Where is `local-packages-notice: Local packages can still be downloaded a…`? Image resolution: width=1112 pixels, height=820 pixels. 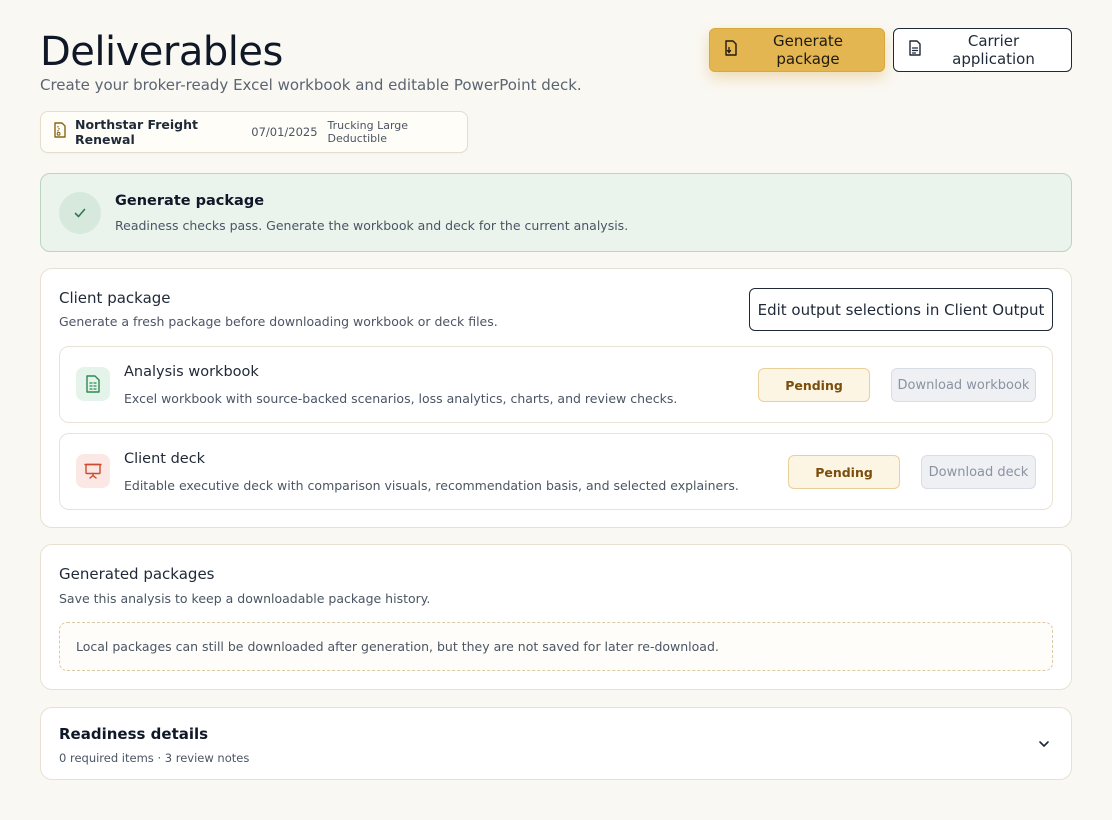
local-packages-notice: Local packages can still be downloaded a… is located at coordinates (556, 646).